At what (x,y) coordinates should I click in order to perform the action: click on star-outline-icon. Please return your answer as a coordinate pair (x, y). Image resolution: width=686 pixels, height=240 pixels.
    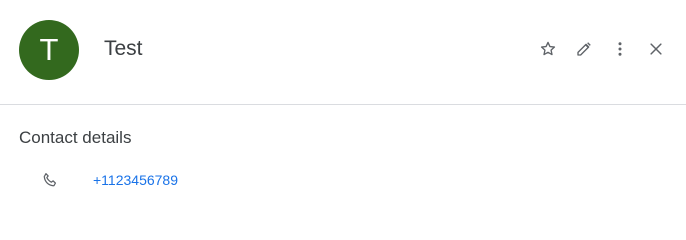
    Looking at the image, I should click on (548, 49).